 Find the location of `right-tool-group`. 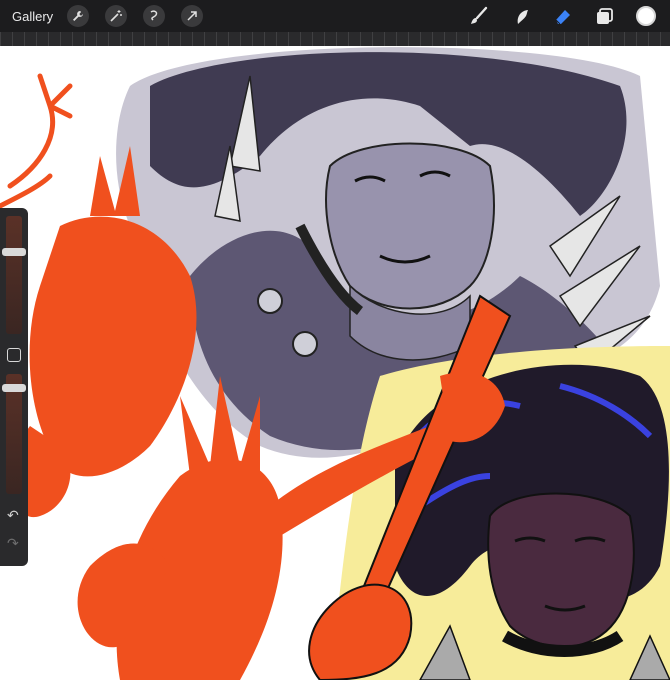

right-tool-group is located at coordinates (562, 16).